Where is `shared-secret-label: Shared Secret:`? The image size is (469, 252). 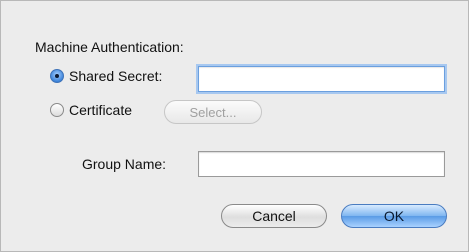 shared-secret-label: Shared Secret: is located at coordinates (115, 76).